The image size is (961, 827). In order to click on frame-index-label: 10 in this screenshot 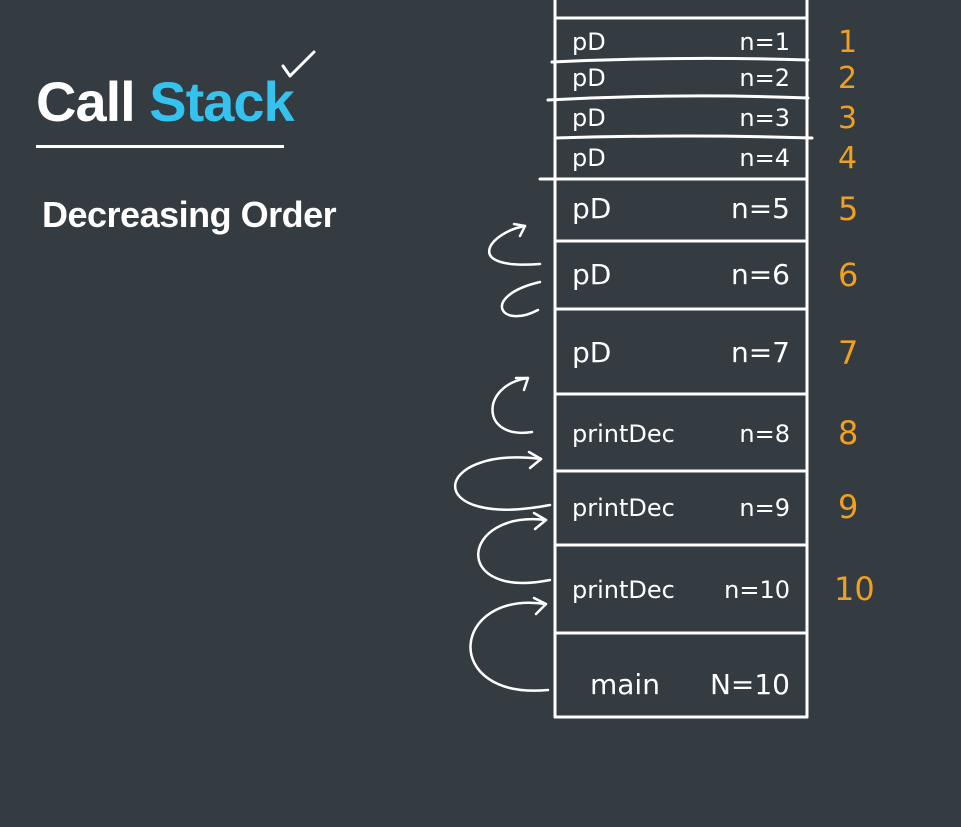, I will do `click(854, 589)`.